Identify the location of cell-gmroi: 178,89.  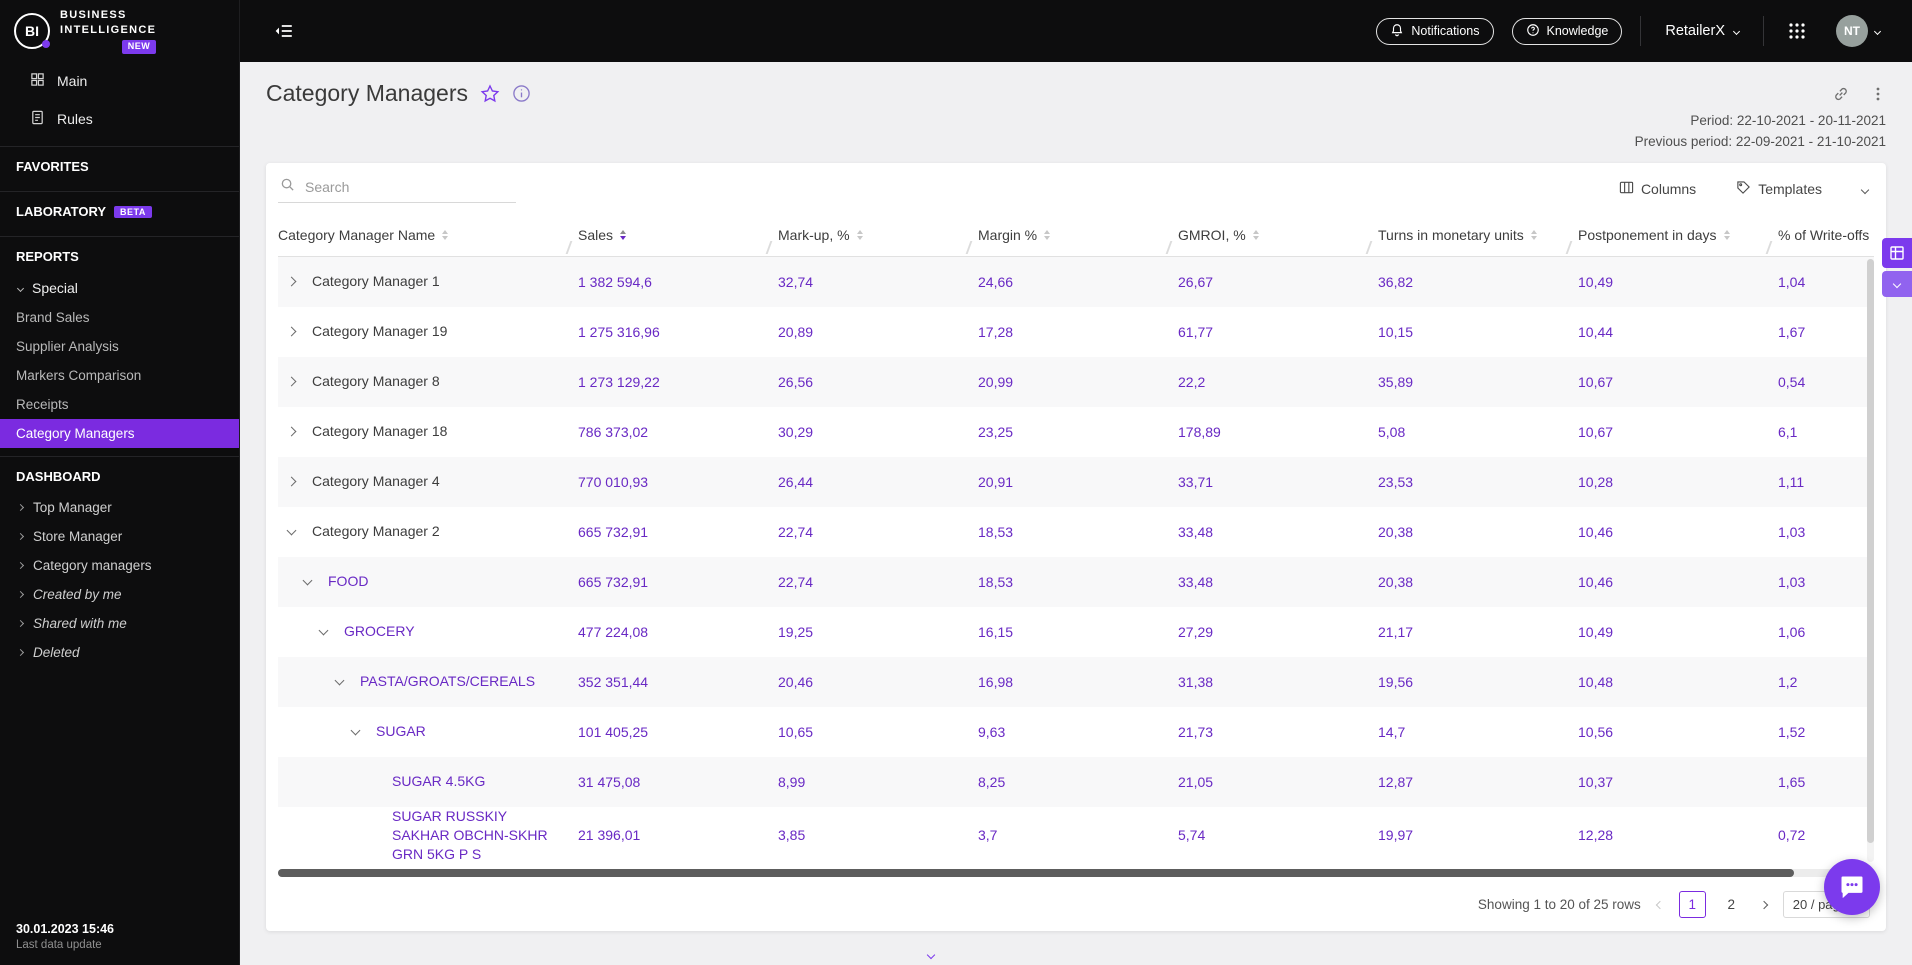
(1278, 432).